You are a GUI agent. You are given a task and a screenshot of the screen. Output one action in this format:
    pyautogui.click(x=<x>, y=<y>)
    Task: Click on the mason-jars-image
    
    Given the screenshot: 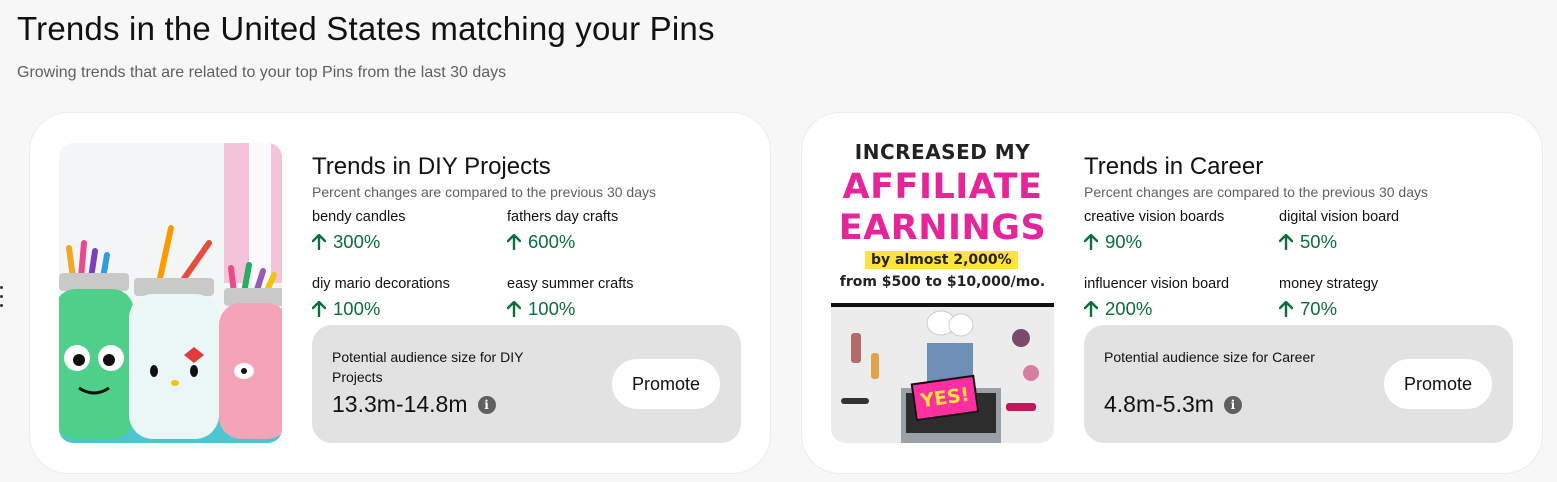 What is the action you would take?
    pyautogui.click(x=170, y=293)
    